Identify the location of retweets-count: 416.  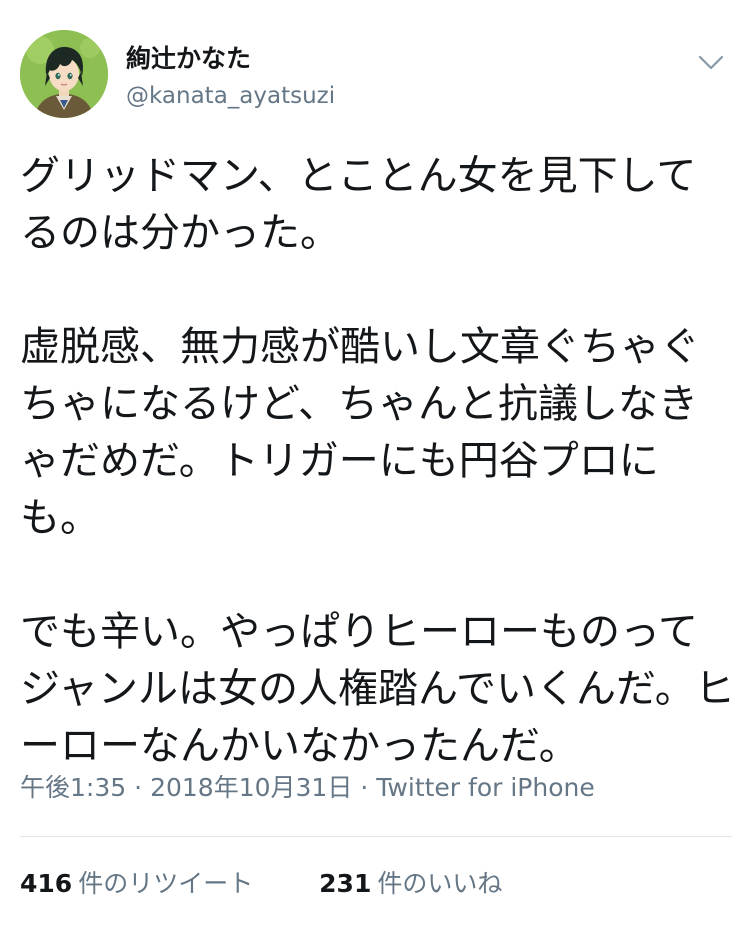
(46, 883).